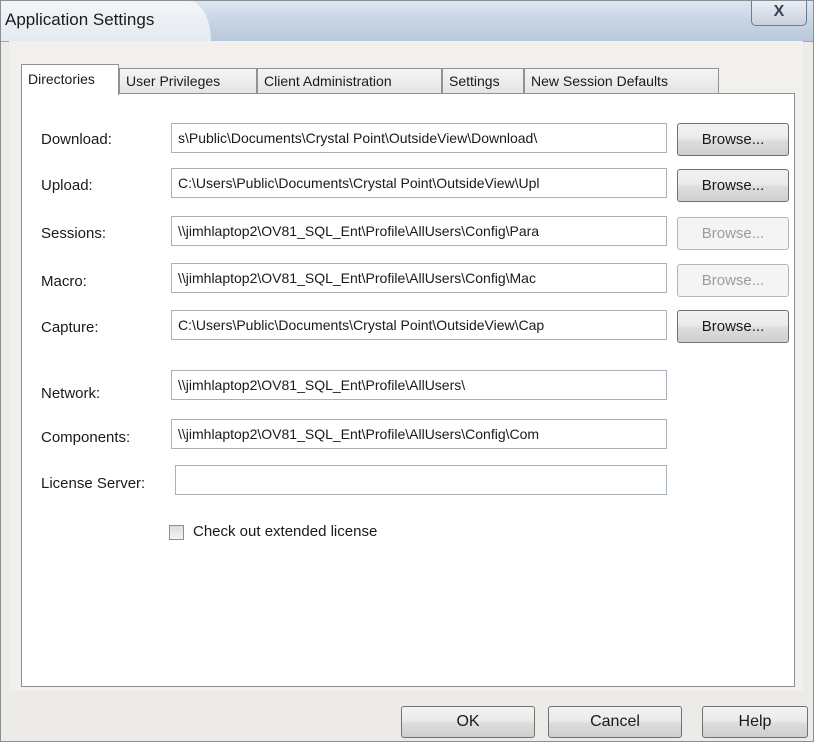 The height and width of the screenshot is (742, 814). I want to click on close-button: X, so click(779, 13).